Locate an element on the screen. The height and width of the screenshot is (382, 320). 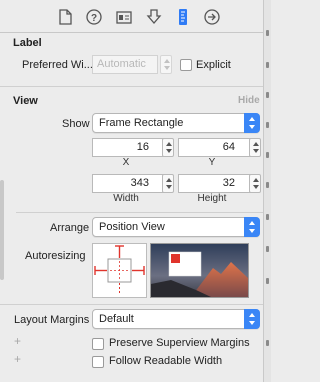
y-stepper is located at coordinates (255, 147).